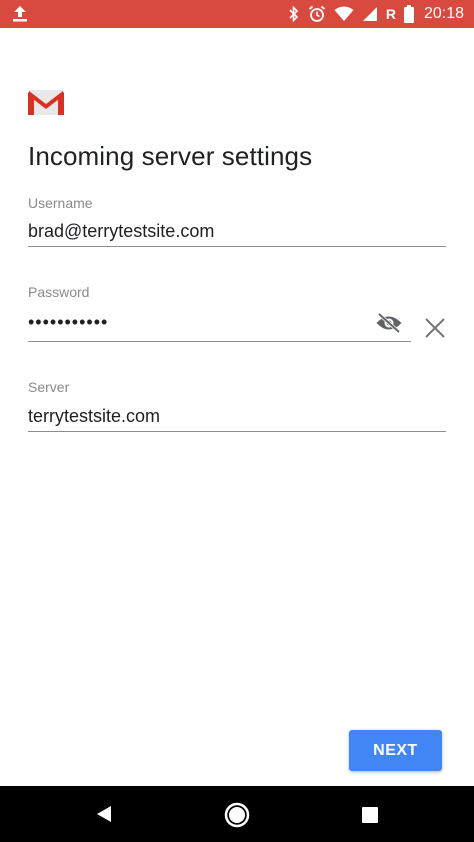 The width and height of the screenshot is (474, 842). Describe the element at coordinates (395, 750) in the screenshot. I see `next-button: NEXT` at that location.